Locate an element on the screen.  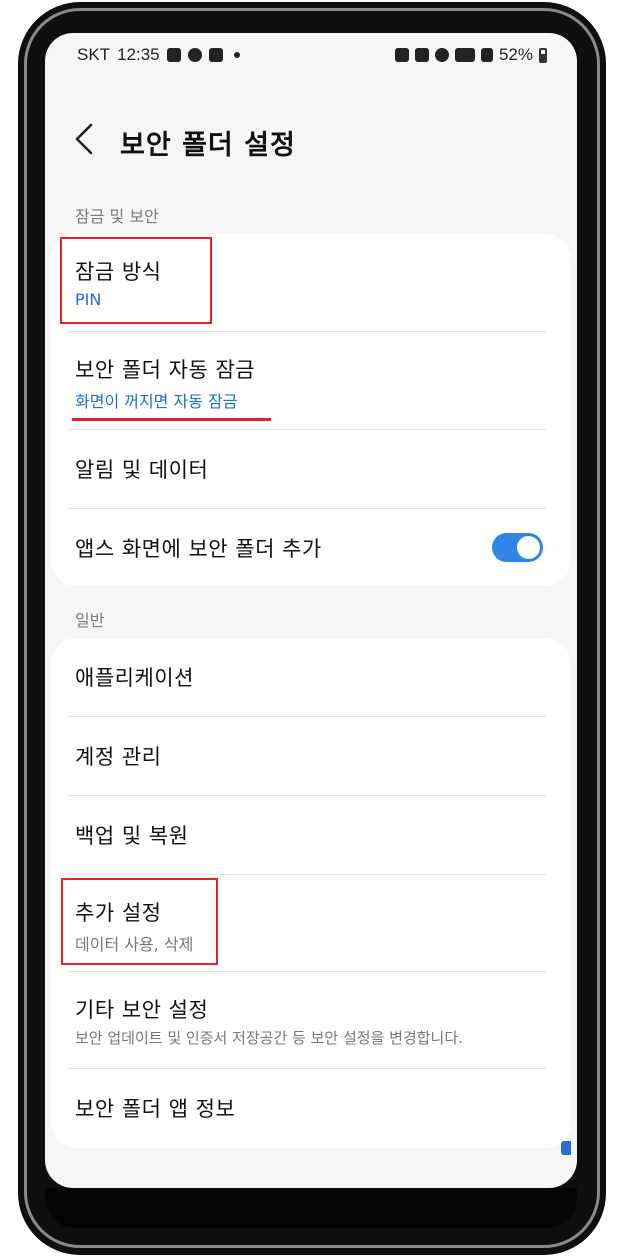
setting-notifications-data: 알림 및 데이터 is located at coordinates (311, 469).